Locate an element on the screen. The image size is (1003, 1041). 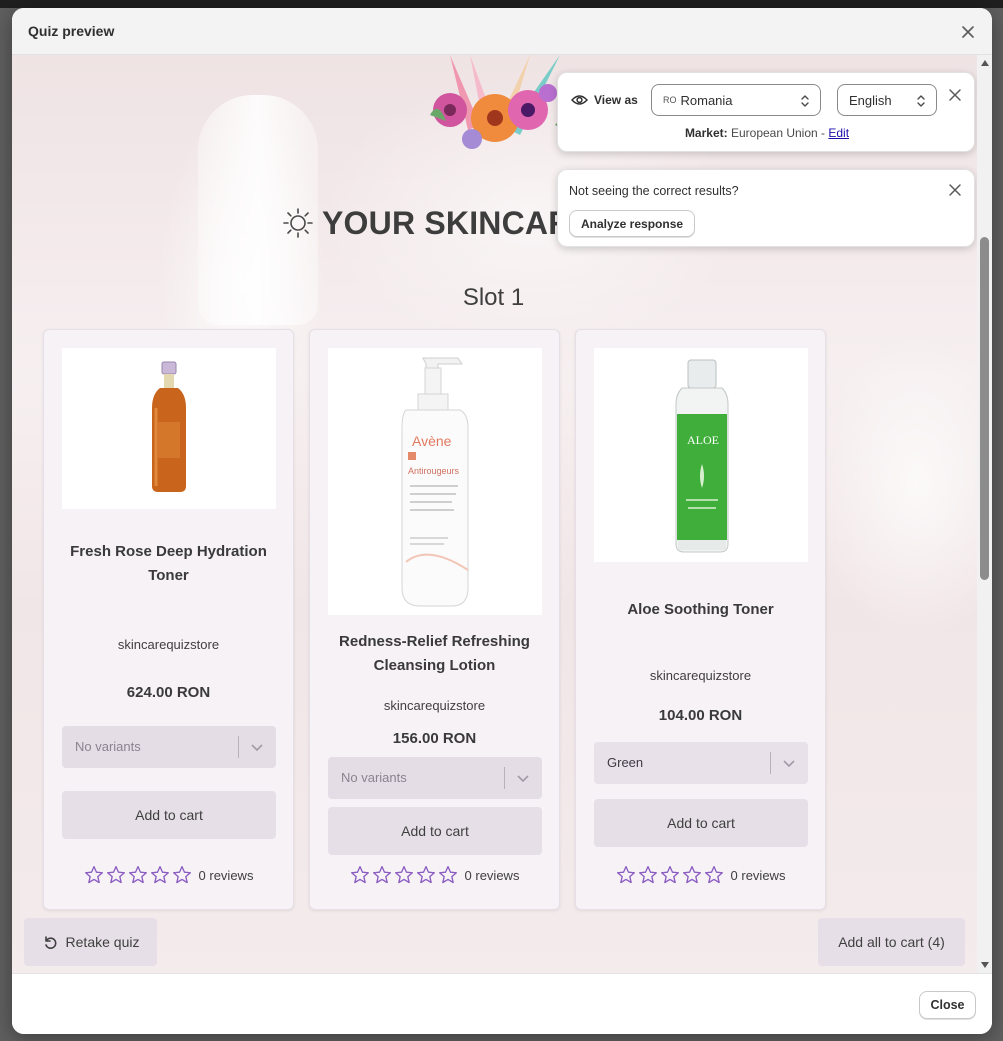
floral-decoration-icon is located at coordinates (500, 102).